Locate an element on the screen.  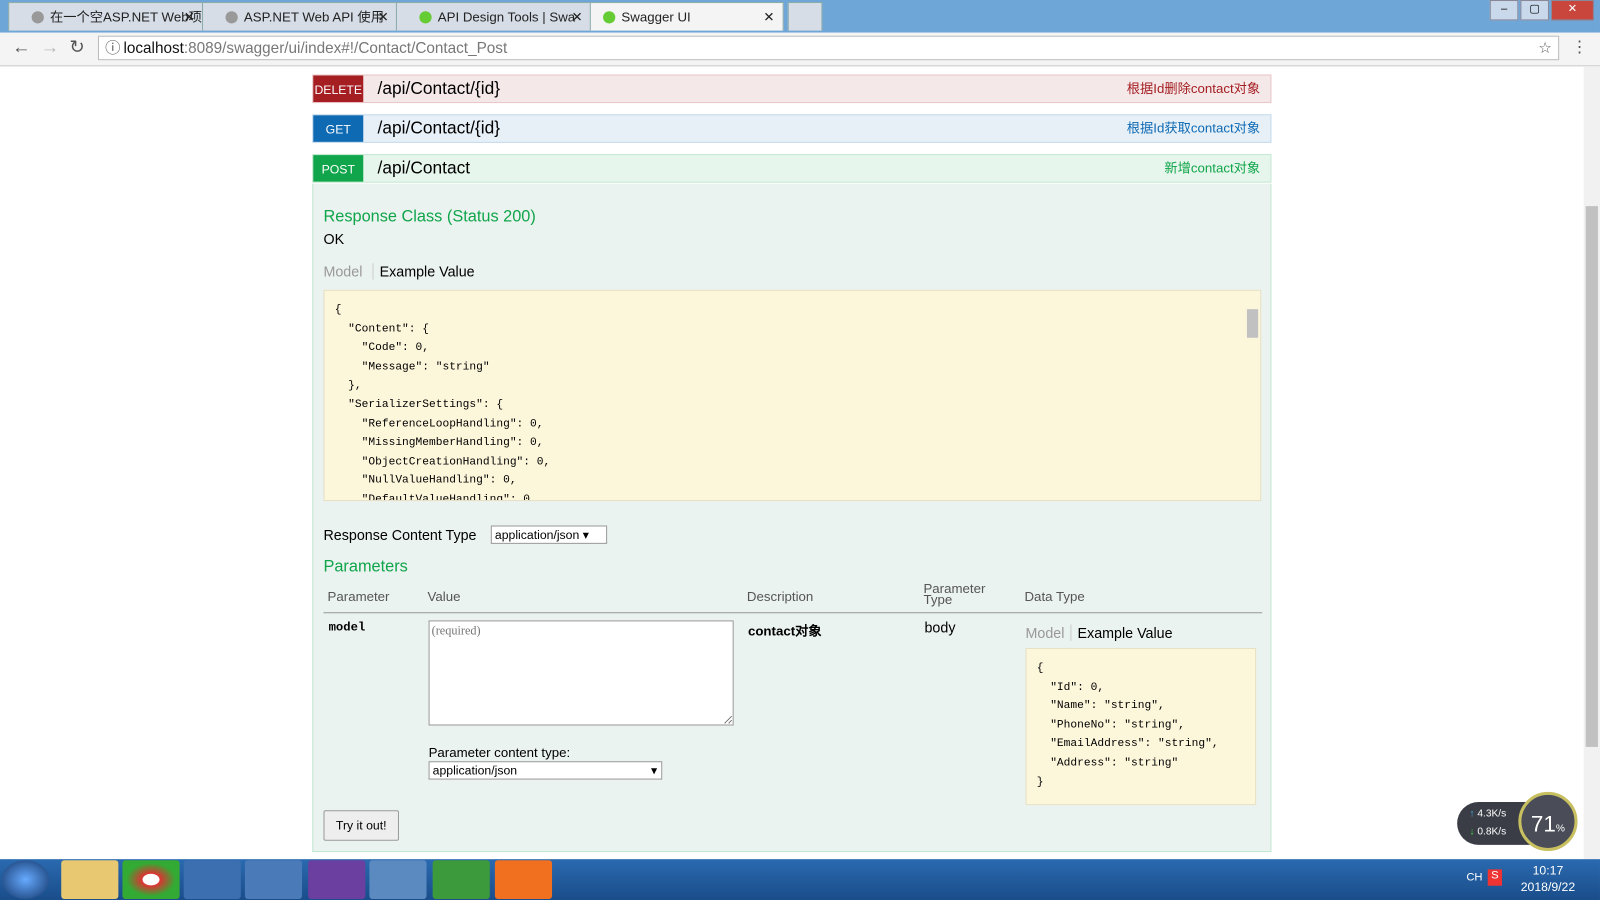
minimize-button: – is located at coordinates (1504, 10).